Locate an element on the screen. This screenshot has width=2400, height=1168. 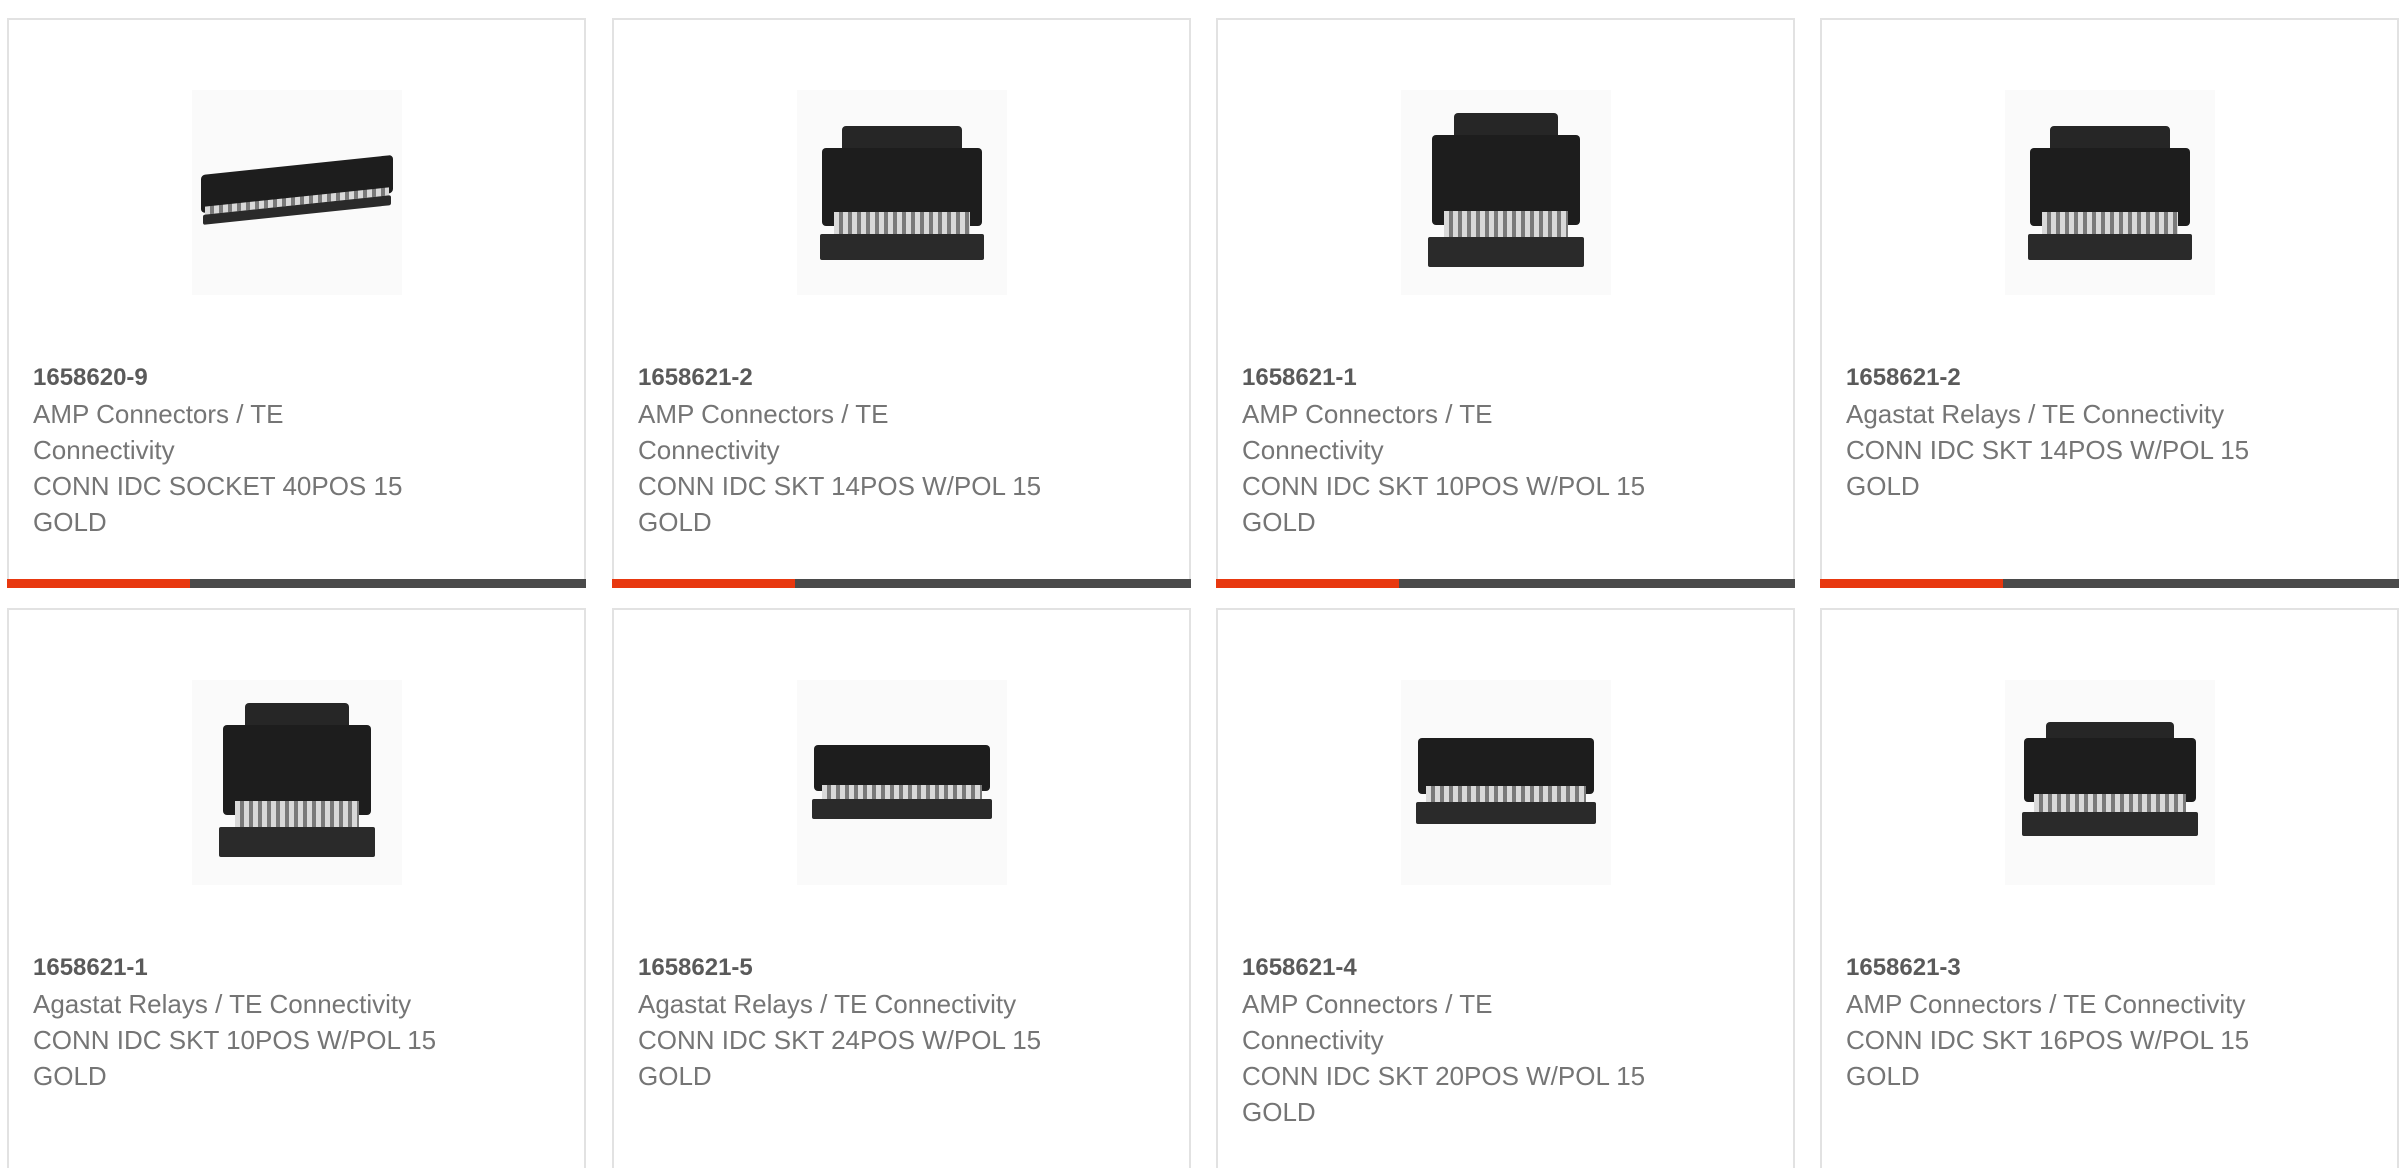
idc-socket-16pos-icon is located at coordinates (2110, 783).